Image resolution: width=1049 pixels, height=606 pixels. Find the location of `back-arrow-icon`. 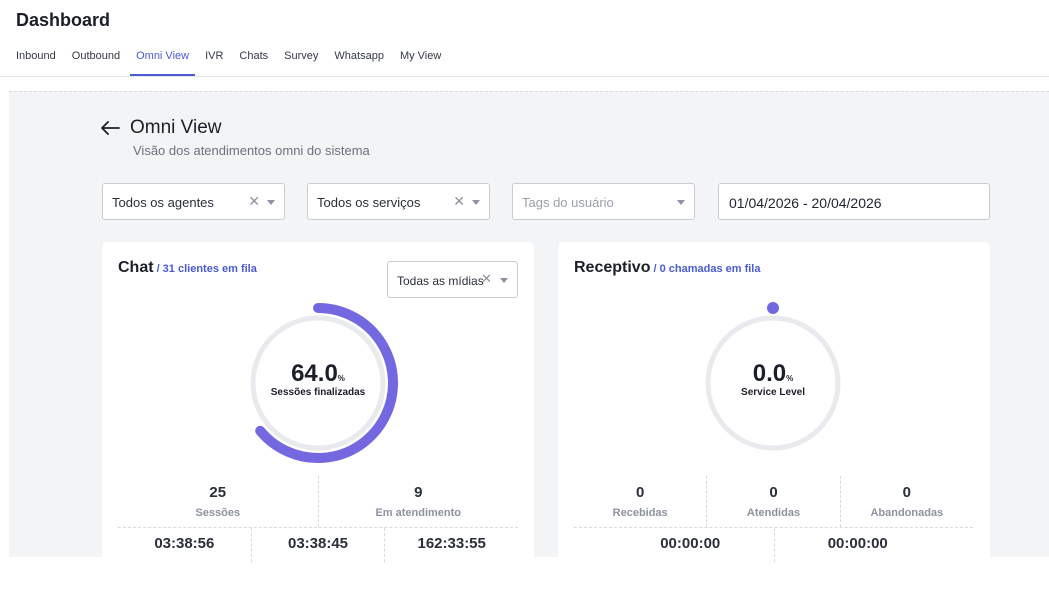

back-arrow-icon is located at coordinates (110, 128).